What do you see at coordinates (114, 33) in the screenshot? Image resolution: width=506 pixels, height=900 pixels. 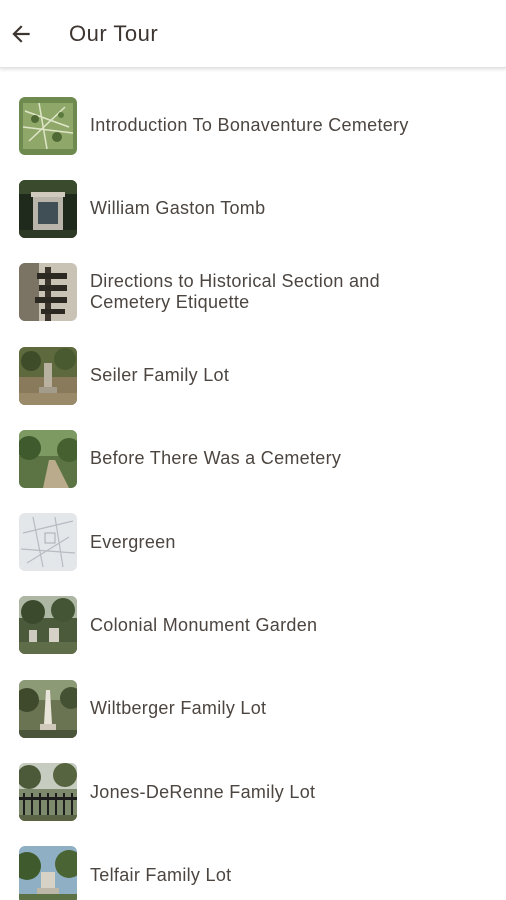 I see `page-title: Our Tour` at bounding box center [114, 33].